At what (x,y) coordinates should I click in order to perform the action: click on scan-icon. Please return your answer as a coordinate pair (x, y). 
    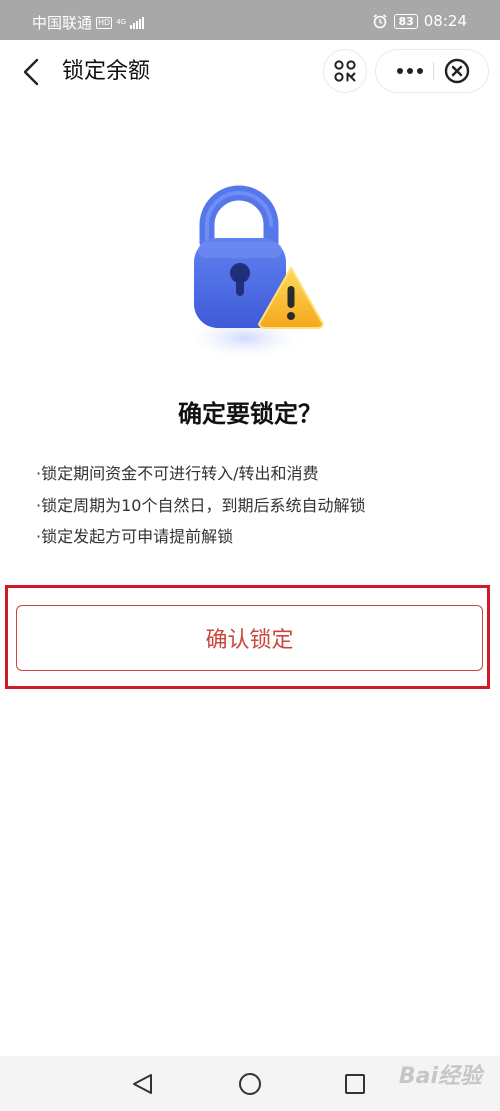
    Looking at the image, I should click on (345, 71).